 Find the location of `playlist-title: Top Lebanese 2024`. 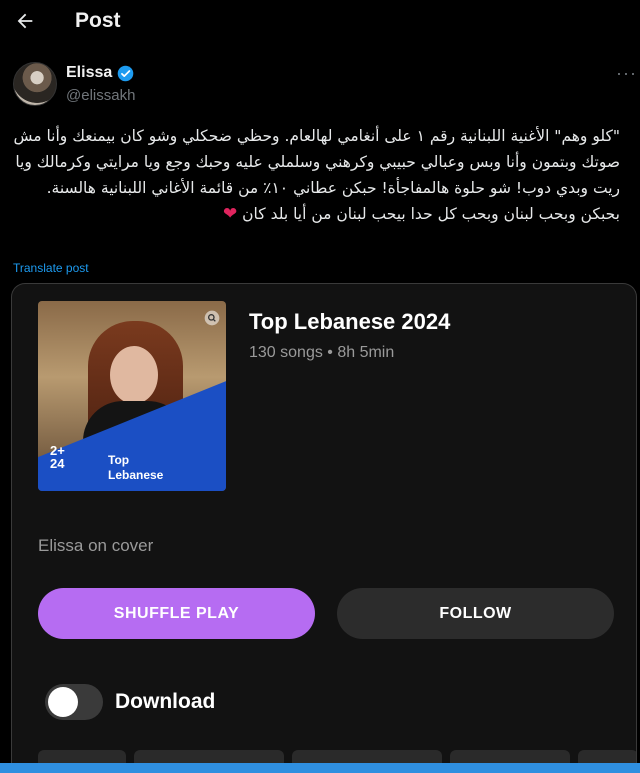

playlist-title: Top Lebanese 2024 is located at coordinates (349, 322).